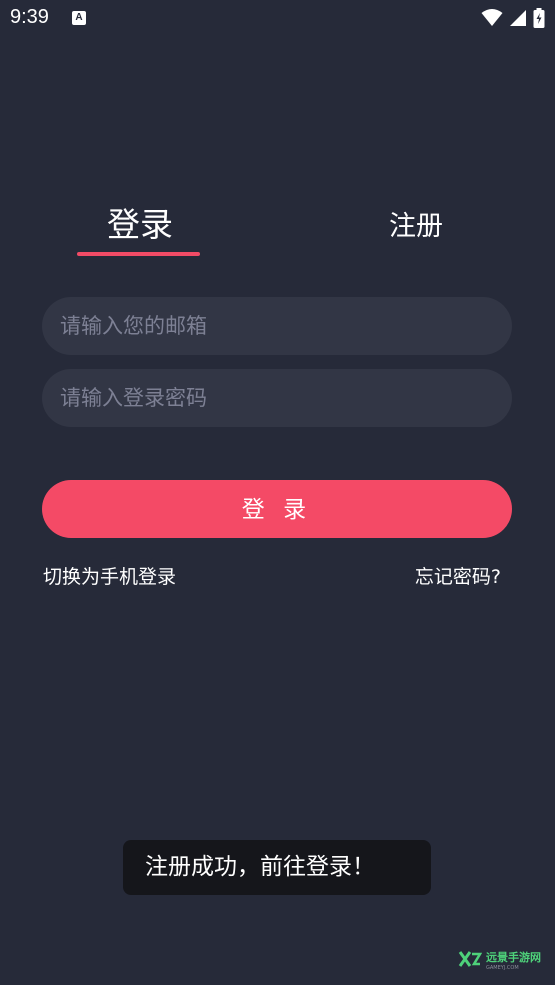 The image size is (555, 985). I want to click on password-input, so click(277, 398).